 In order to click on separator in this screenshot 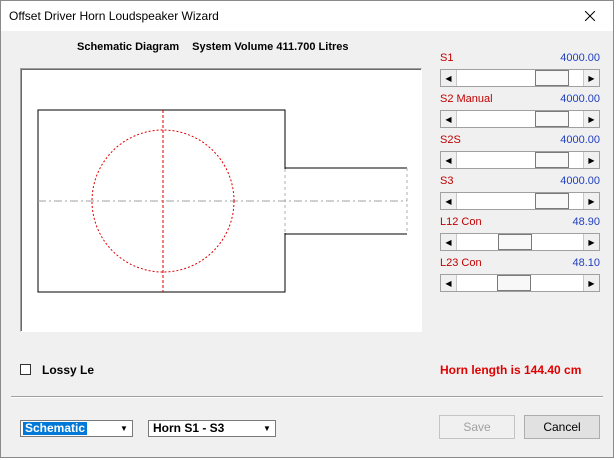, I will do `click(307, 397)`.